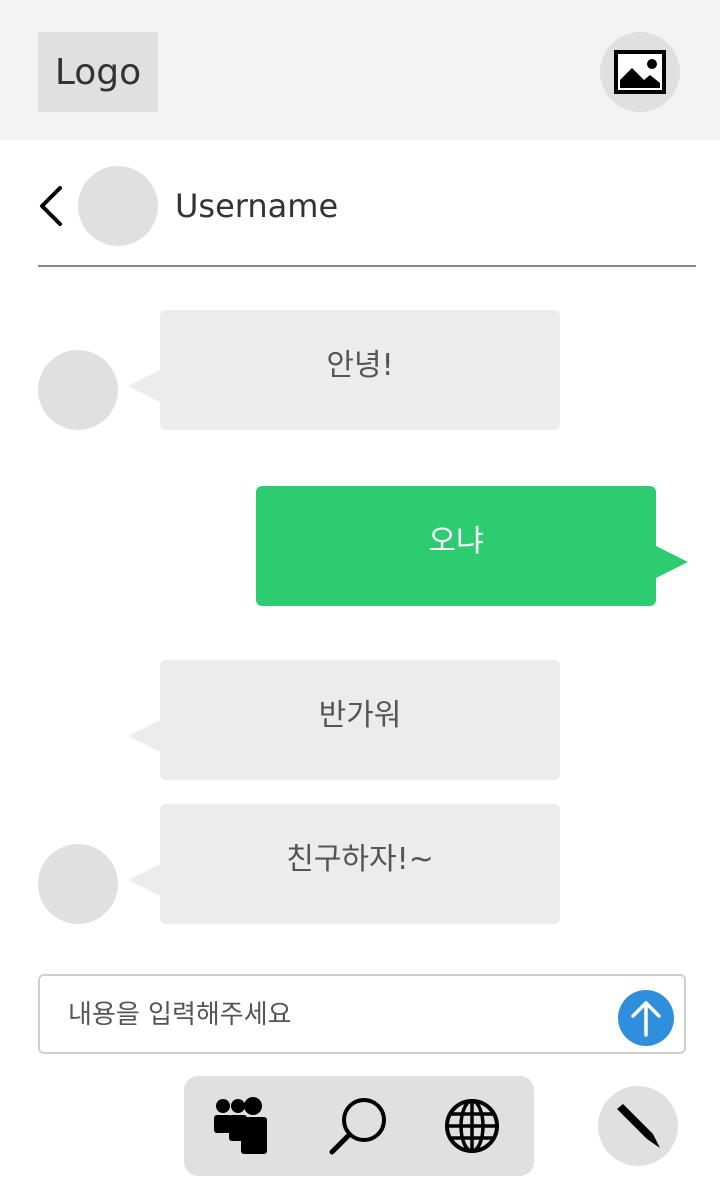 Image resolution: width=720 pixels, height=1200 pixels. What do you see at coordinates (360, 70) in the screenshot?
I see `app-header: Logo` at bounding box center [360, 70].